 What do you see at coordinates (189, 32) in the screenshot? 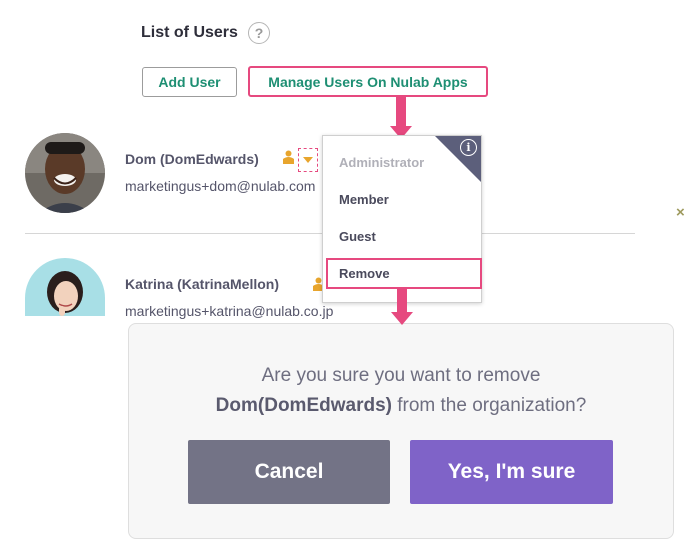
I see `page-title: List of Users` at bounding box center [189, 32].